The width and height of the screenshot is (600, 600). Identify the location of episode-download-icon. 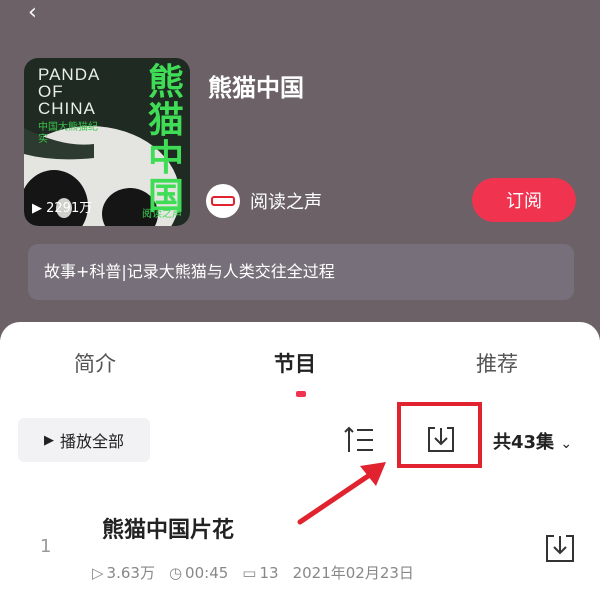
(560, 548).